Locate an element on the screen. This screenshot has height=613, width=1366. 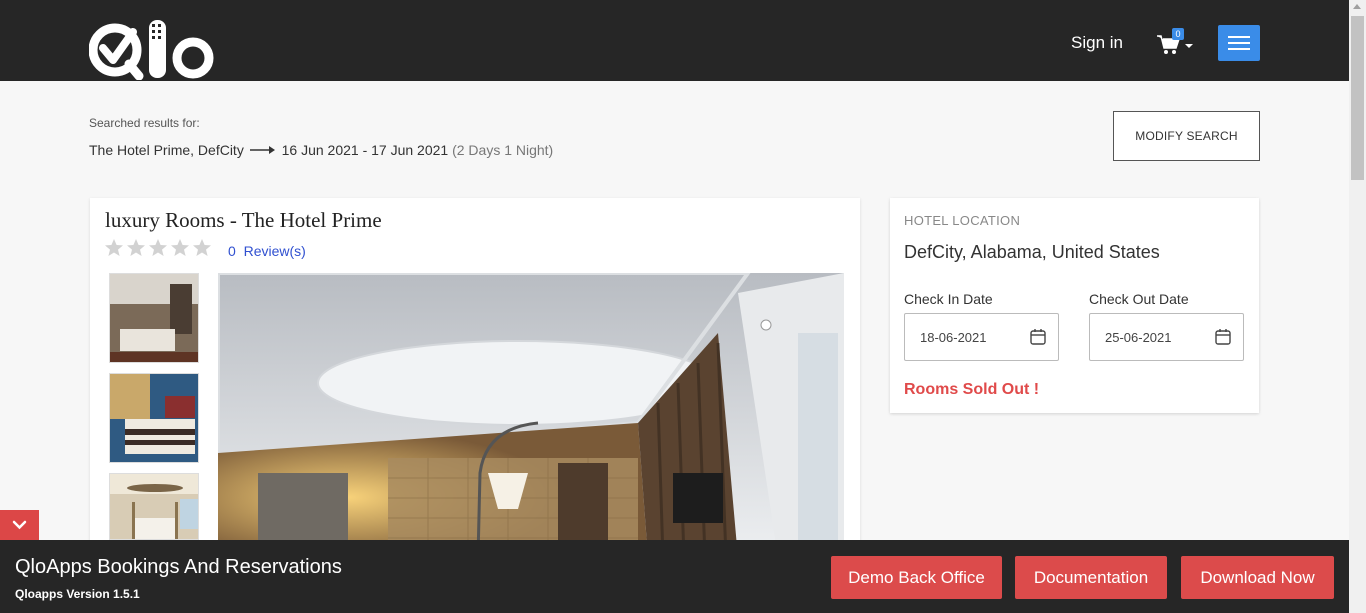
sold-out-status: Rooms Sold Out ! is located at coordinates (972, 389).